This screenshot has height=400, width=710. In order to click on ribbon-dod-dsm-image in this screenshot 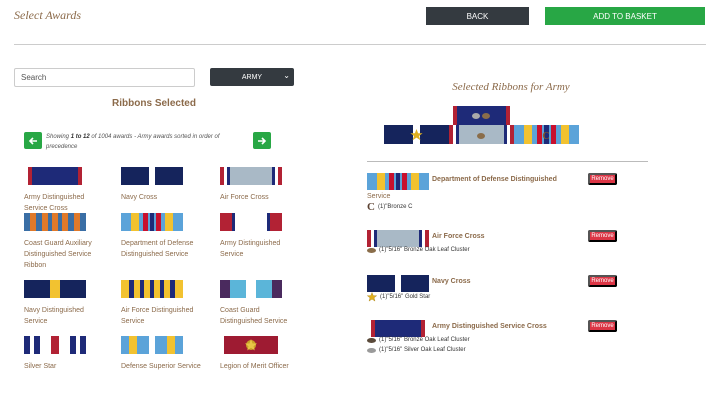, I will do `click(152, 222)`.